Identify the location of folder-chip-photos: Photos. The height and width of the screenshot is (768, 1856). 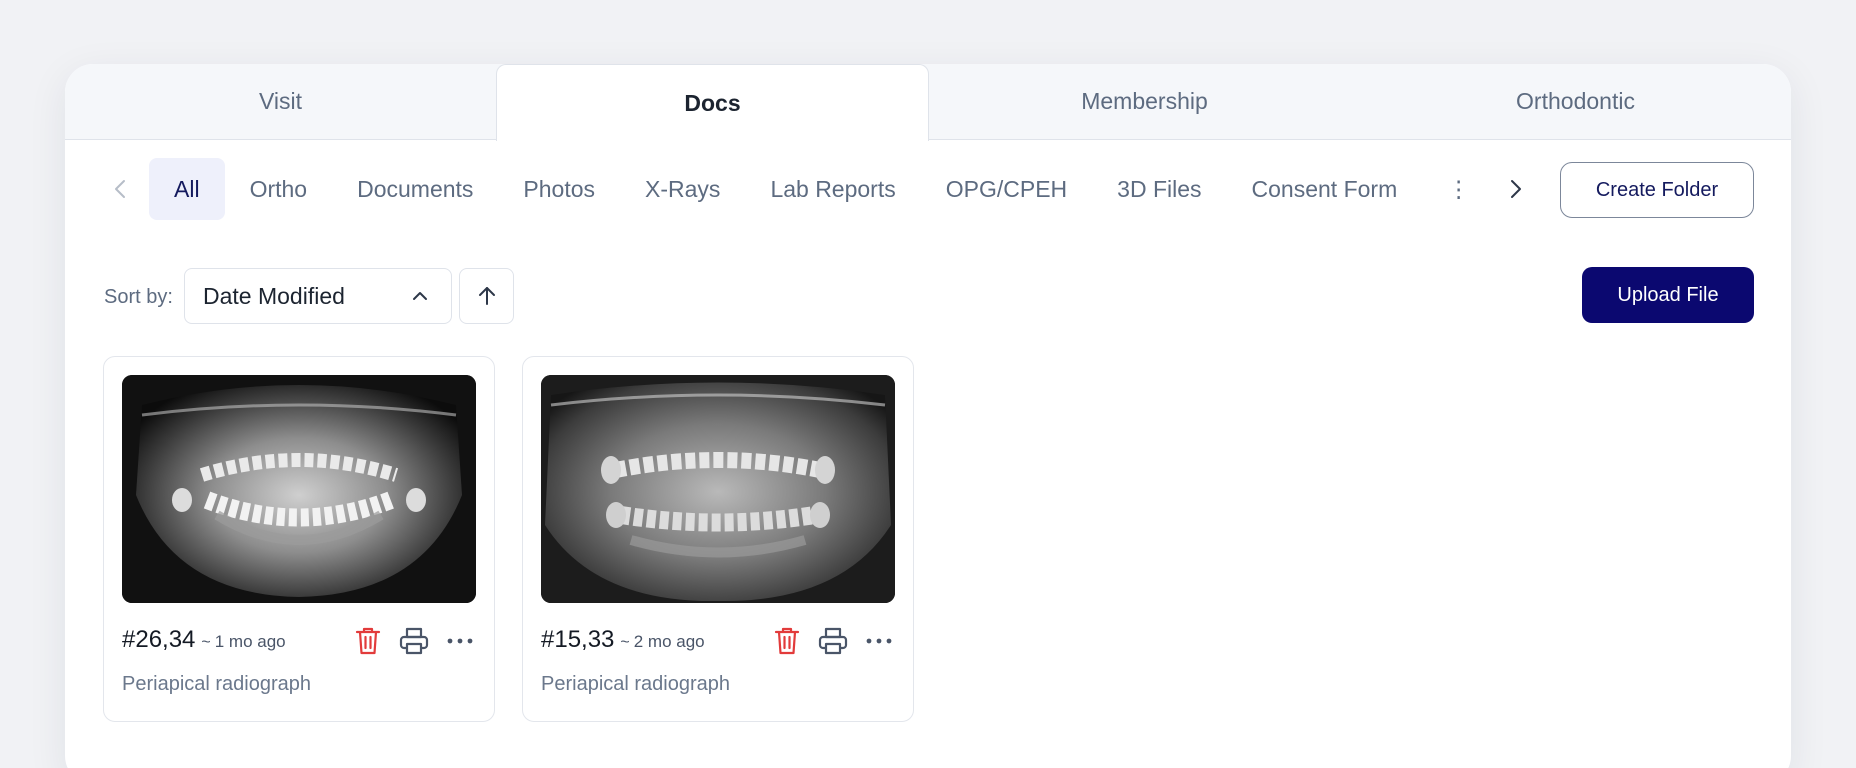
(559, 189).